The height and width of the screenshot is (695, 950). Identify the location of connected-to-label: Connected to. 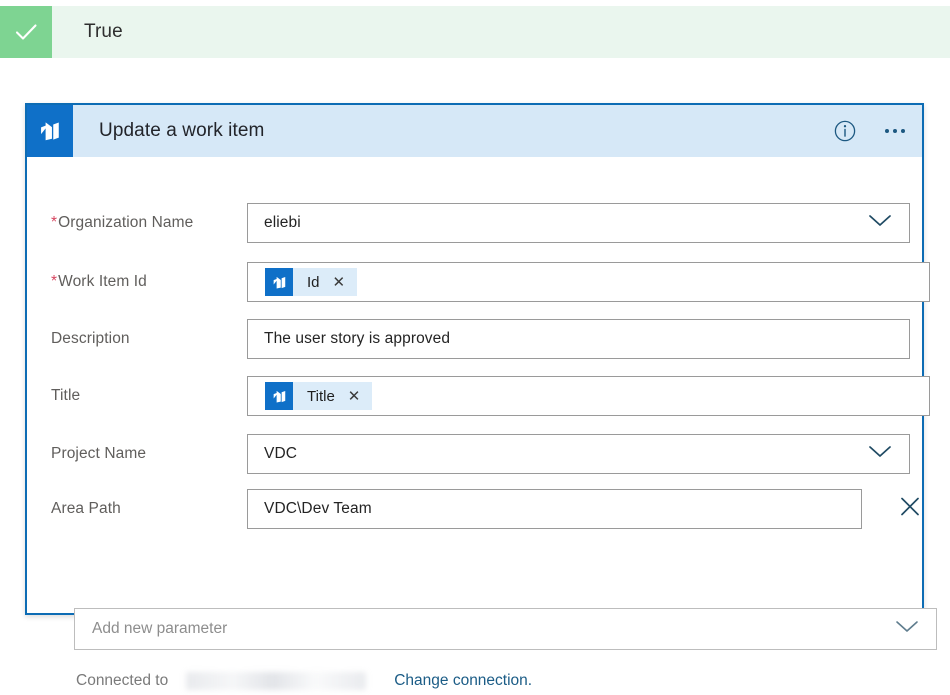
(122, 680).